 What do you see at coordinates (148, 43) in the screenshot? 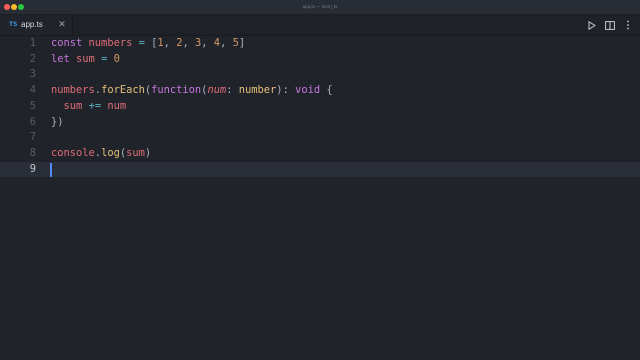
I see `line-code: const numbers = [1, 2, 3, 4, 5]` at bounding box center [148, 43].